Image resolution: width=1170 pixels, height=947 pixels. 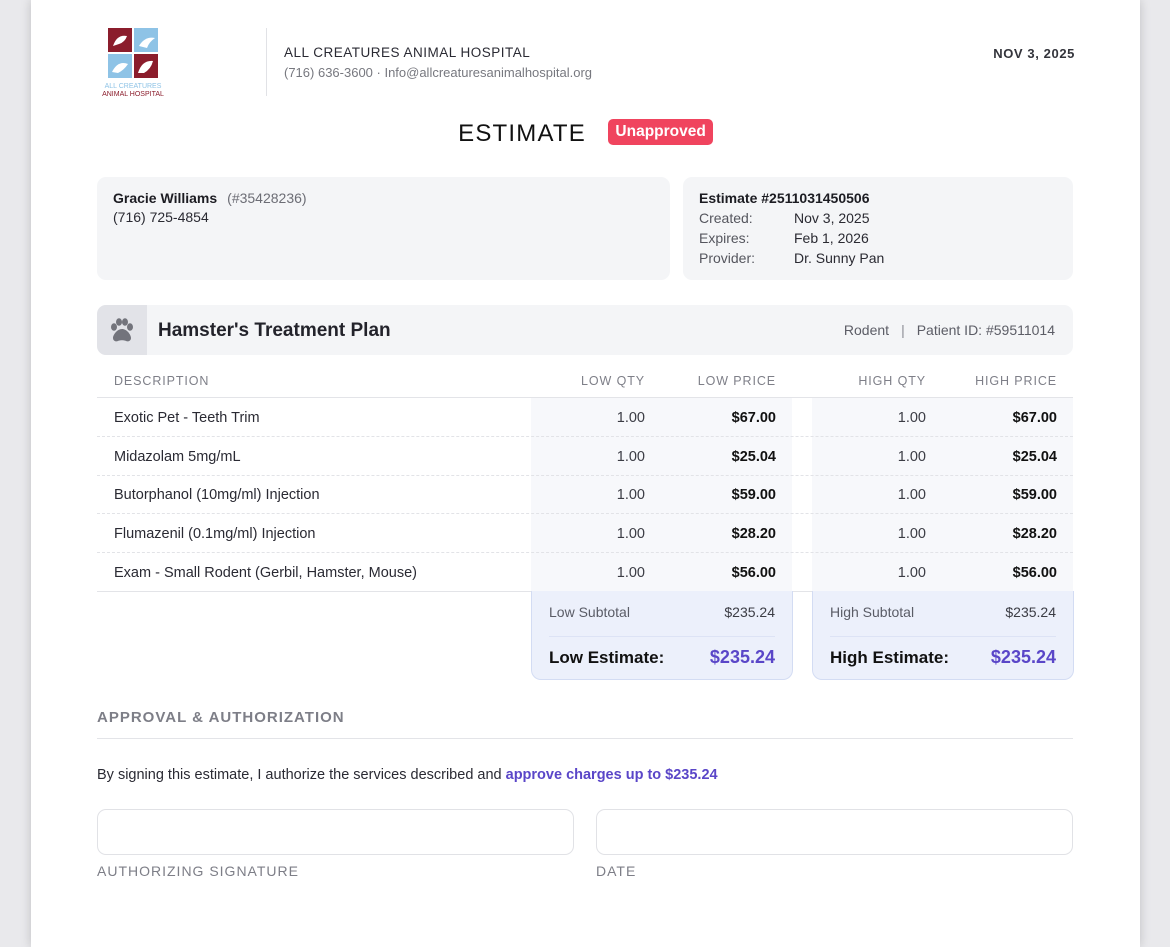 What do you see at coordinates (1034, 573) in the screenshot?
I see `row-high-price: $56.00` at bounding box center [1034, 573].